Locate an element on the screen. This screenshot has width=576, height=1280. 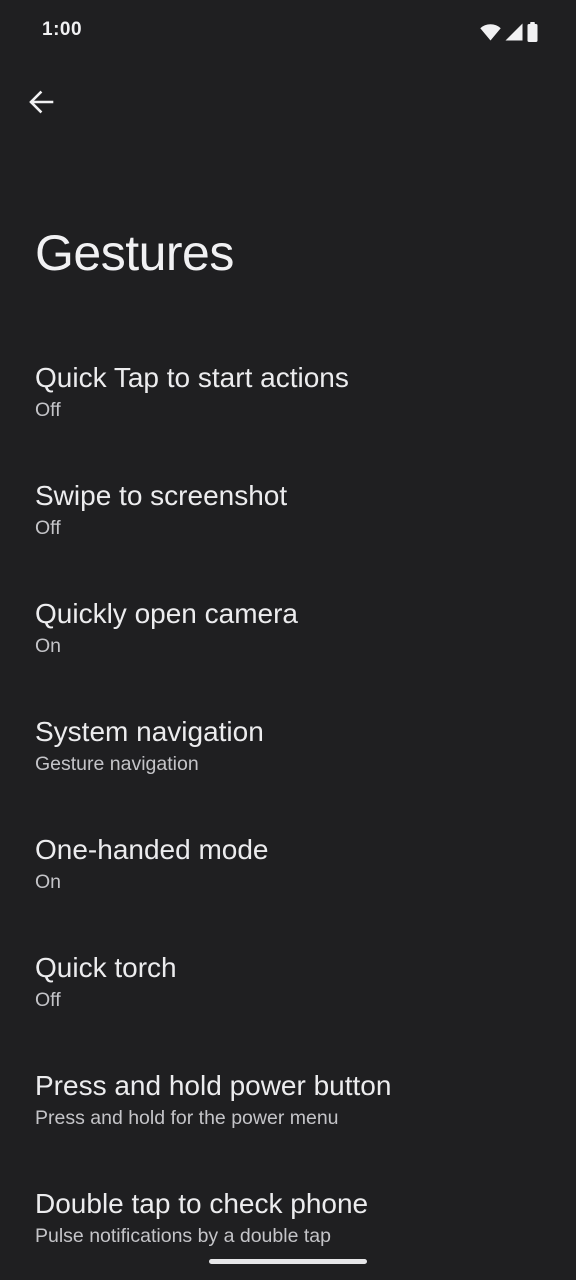
back-button is located at coordinates (41, 102).